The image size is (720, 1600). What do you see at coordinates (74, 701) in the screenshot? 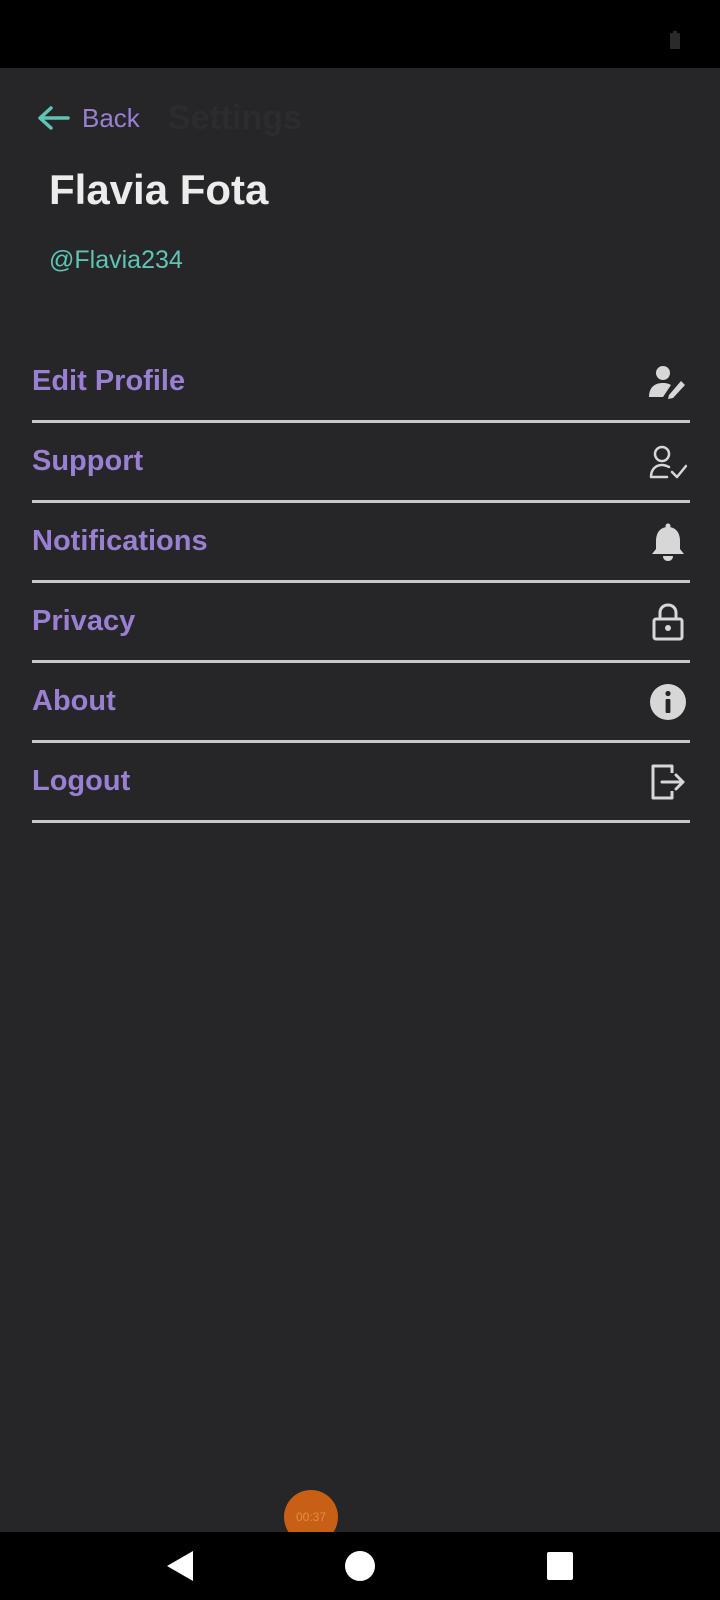
I see `menu-item-label: About` at bounding box center [74, 701].